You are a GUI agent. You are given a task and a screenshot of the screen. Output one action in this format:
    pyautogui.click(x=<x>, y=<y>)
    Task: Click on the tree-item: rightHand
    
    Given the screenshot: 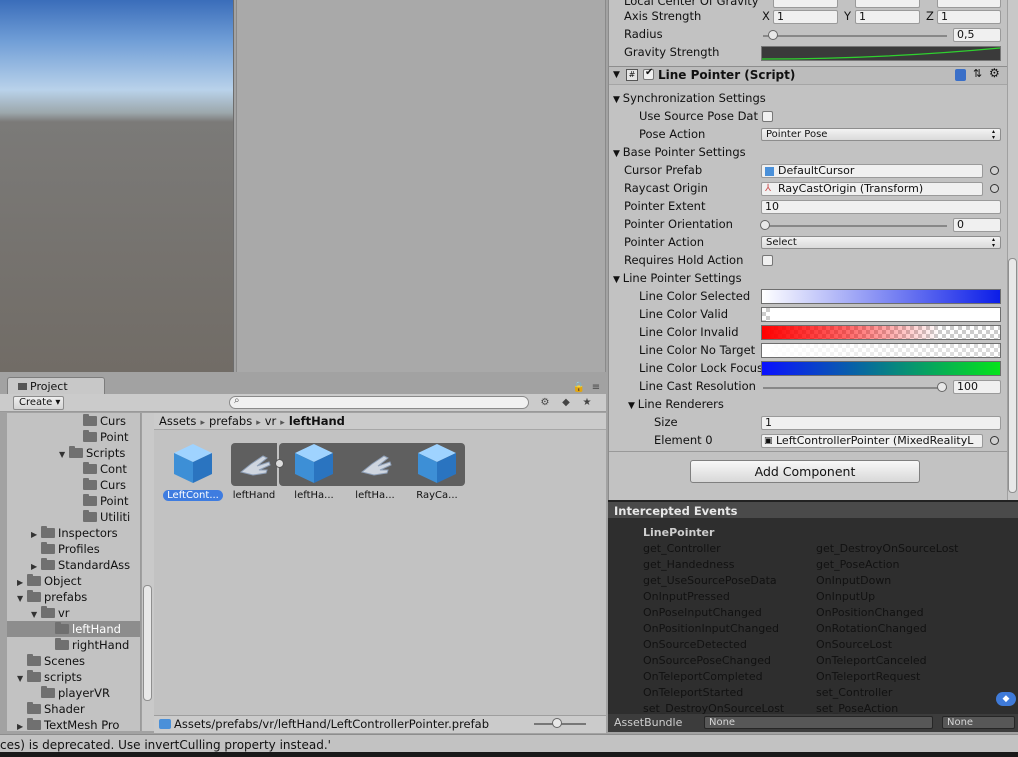 What is the action you would take?
    pyautogui.click(x=73, y=645)
    